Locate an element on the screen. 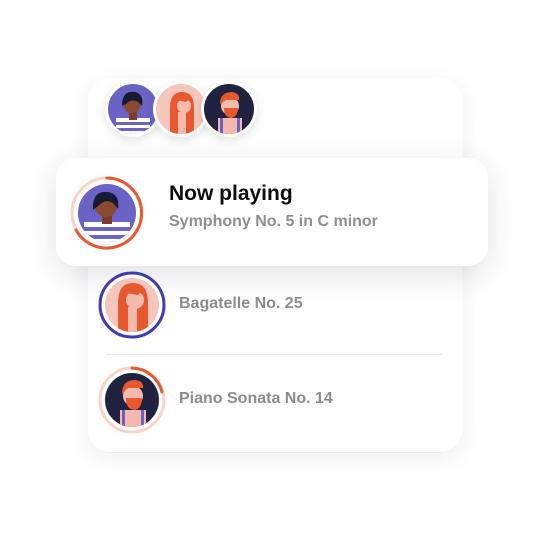  track-item-bagatelle: Bagatelle No. 25 is located at coordinates (270, 306).